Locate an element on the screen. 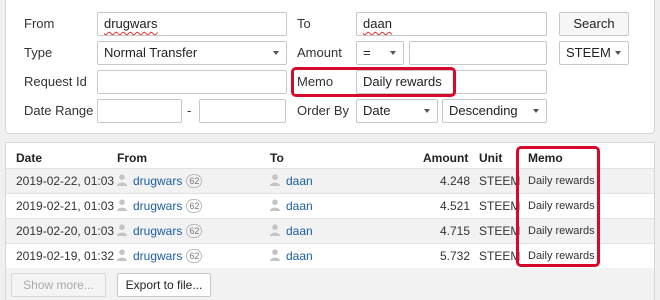 This screenshot has width=660, height=300. from-label: From is located at coordinates (39, 23).